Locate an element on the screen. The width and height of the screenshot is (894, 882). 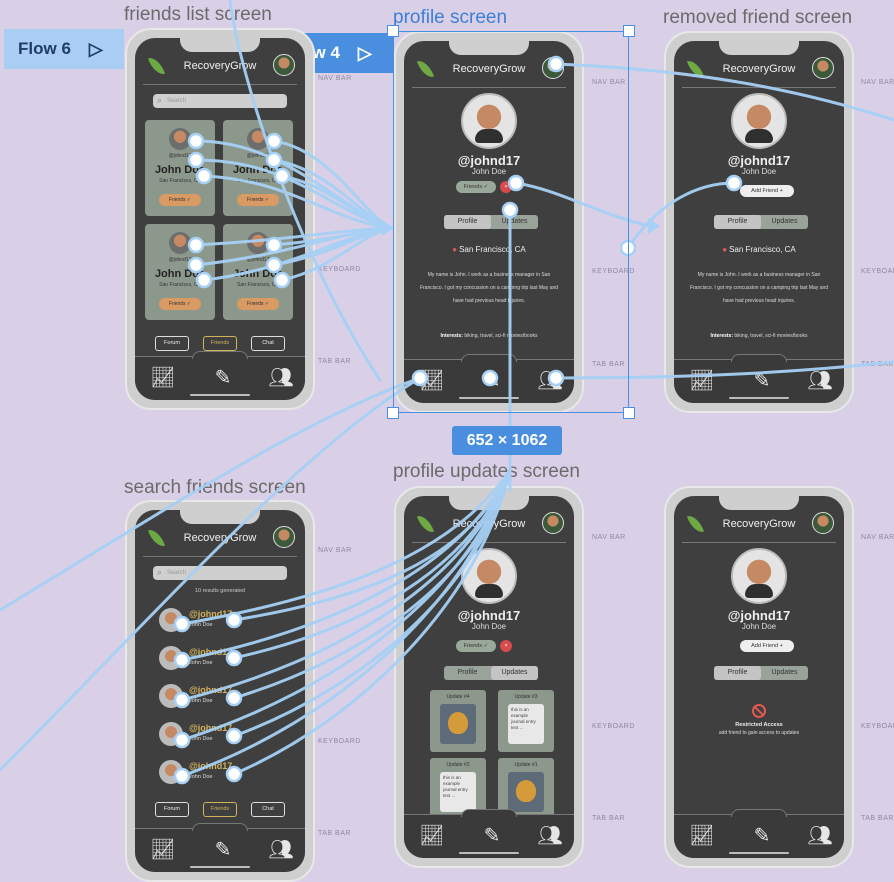
selection-box is located at coordinates (511, 222).